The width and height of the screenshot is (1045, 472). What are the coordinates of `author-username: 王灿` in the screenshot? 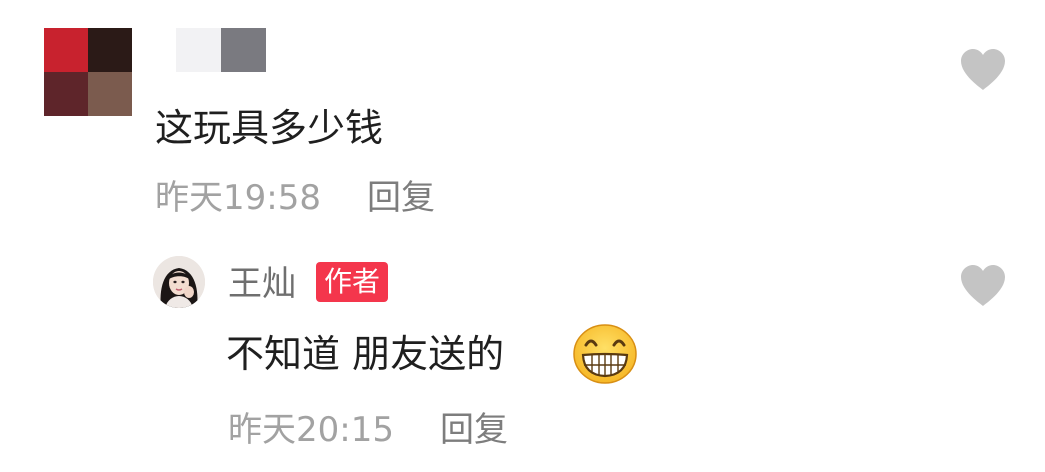 It's located at (262, 284).